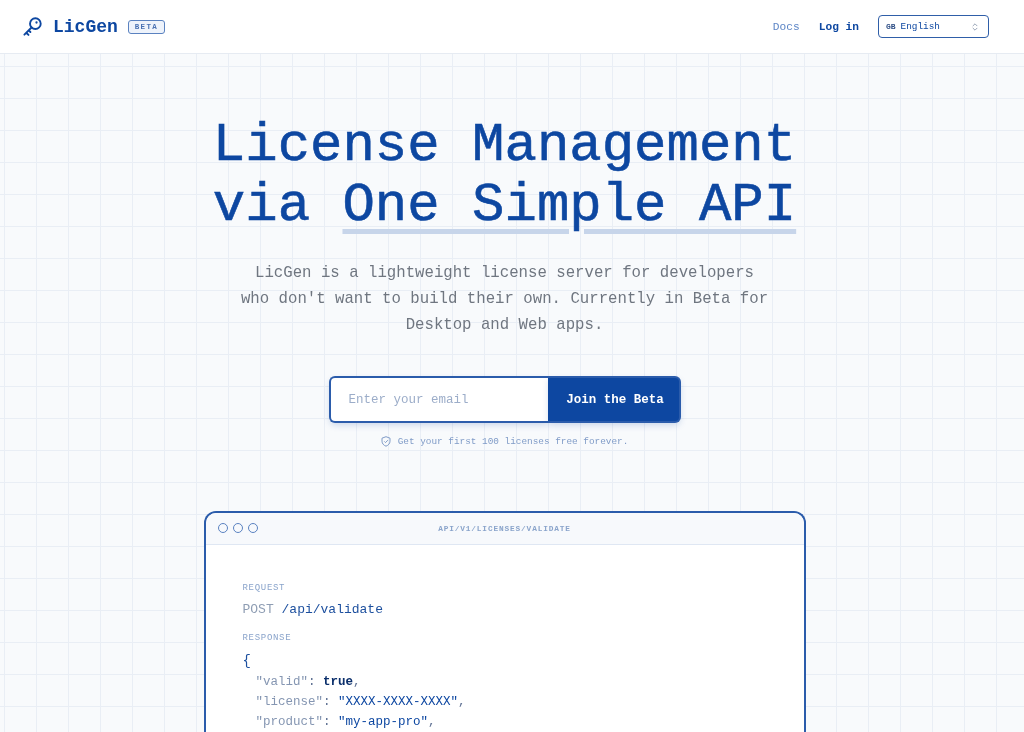 This screenshot has height=732, width=1024. I want to click on nav-link: Log in, so click(838, 26).